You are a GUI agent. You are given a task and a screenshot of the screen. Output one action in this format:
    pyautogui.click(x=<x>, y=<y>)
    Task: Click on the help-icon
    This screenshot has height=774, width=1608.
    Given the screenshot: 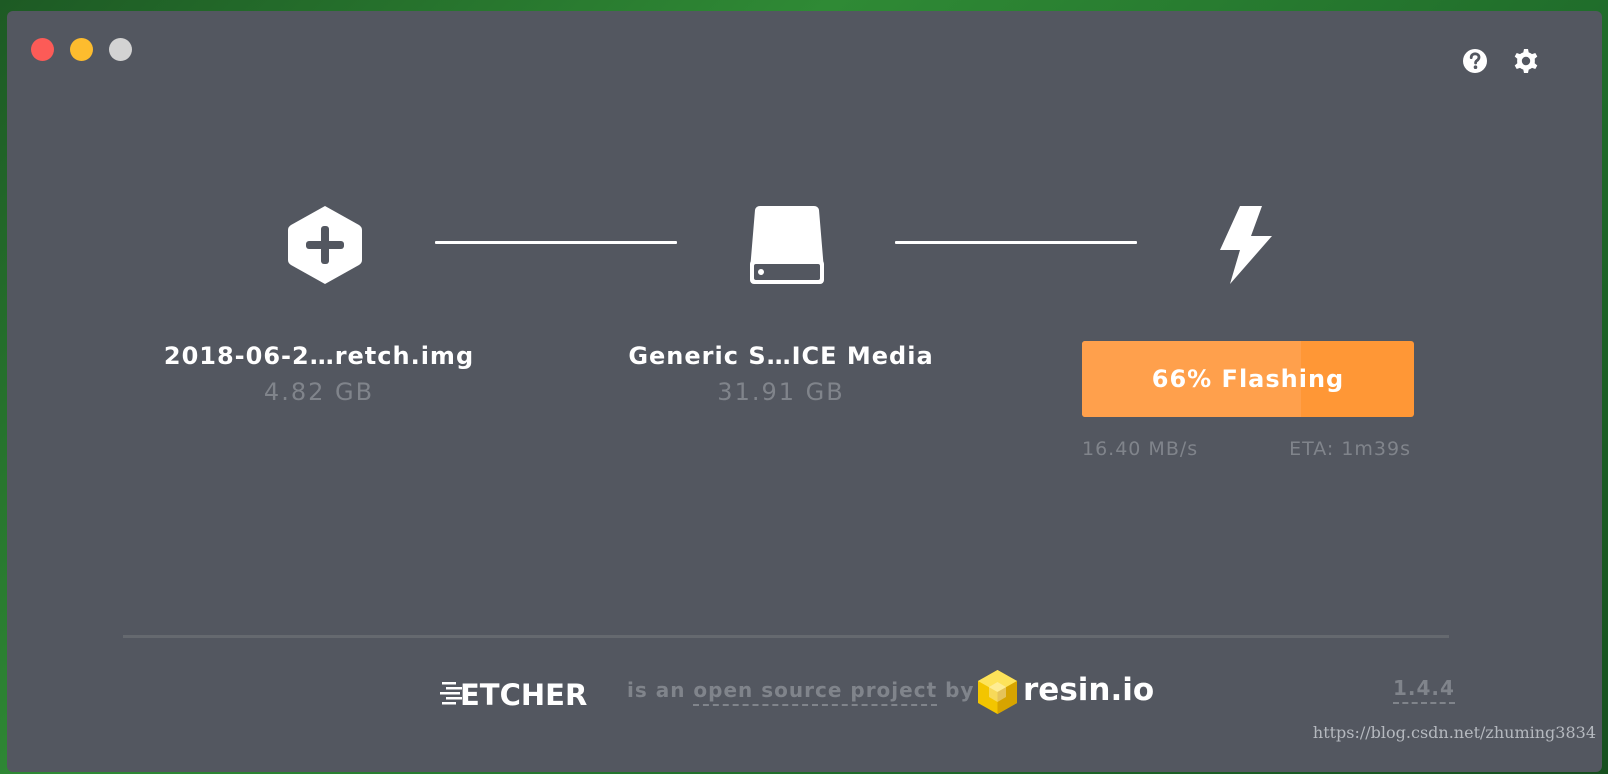 What is the action you would take?
    pyautogui.click(x=1475, y=61)
    